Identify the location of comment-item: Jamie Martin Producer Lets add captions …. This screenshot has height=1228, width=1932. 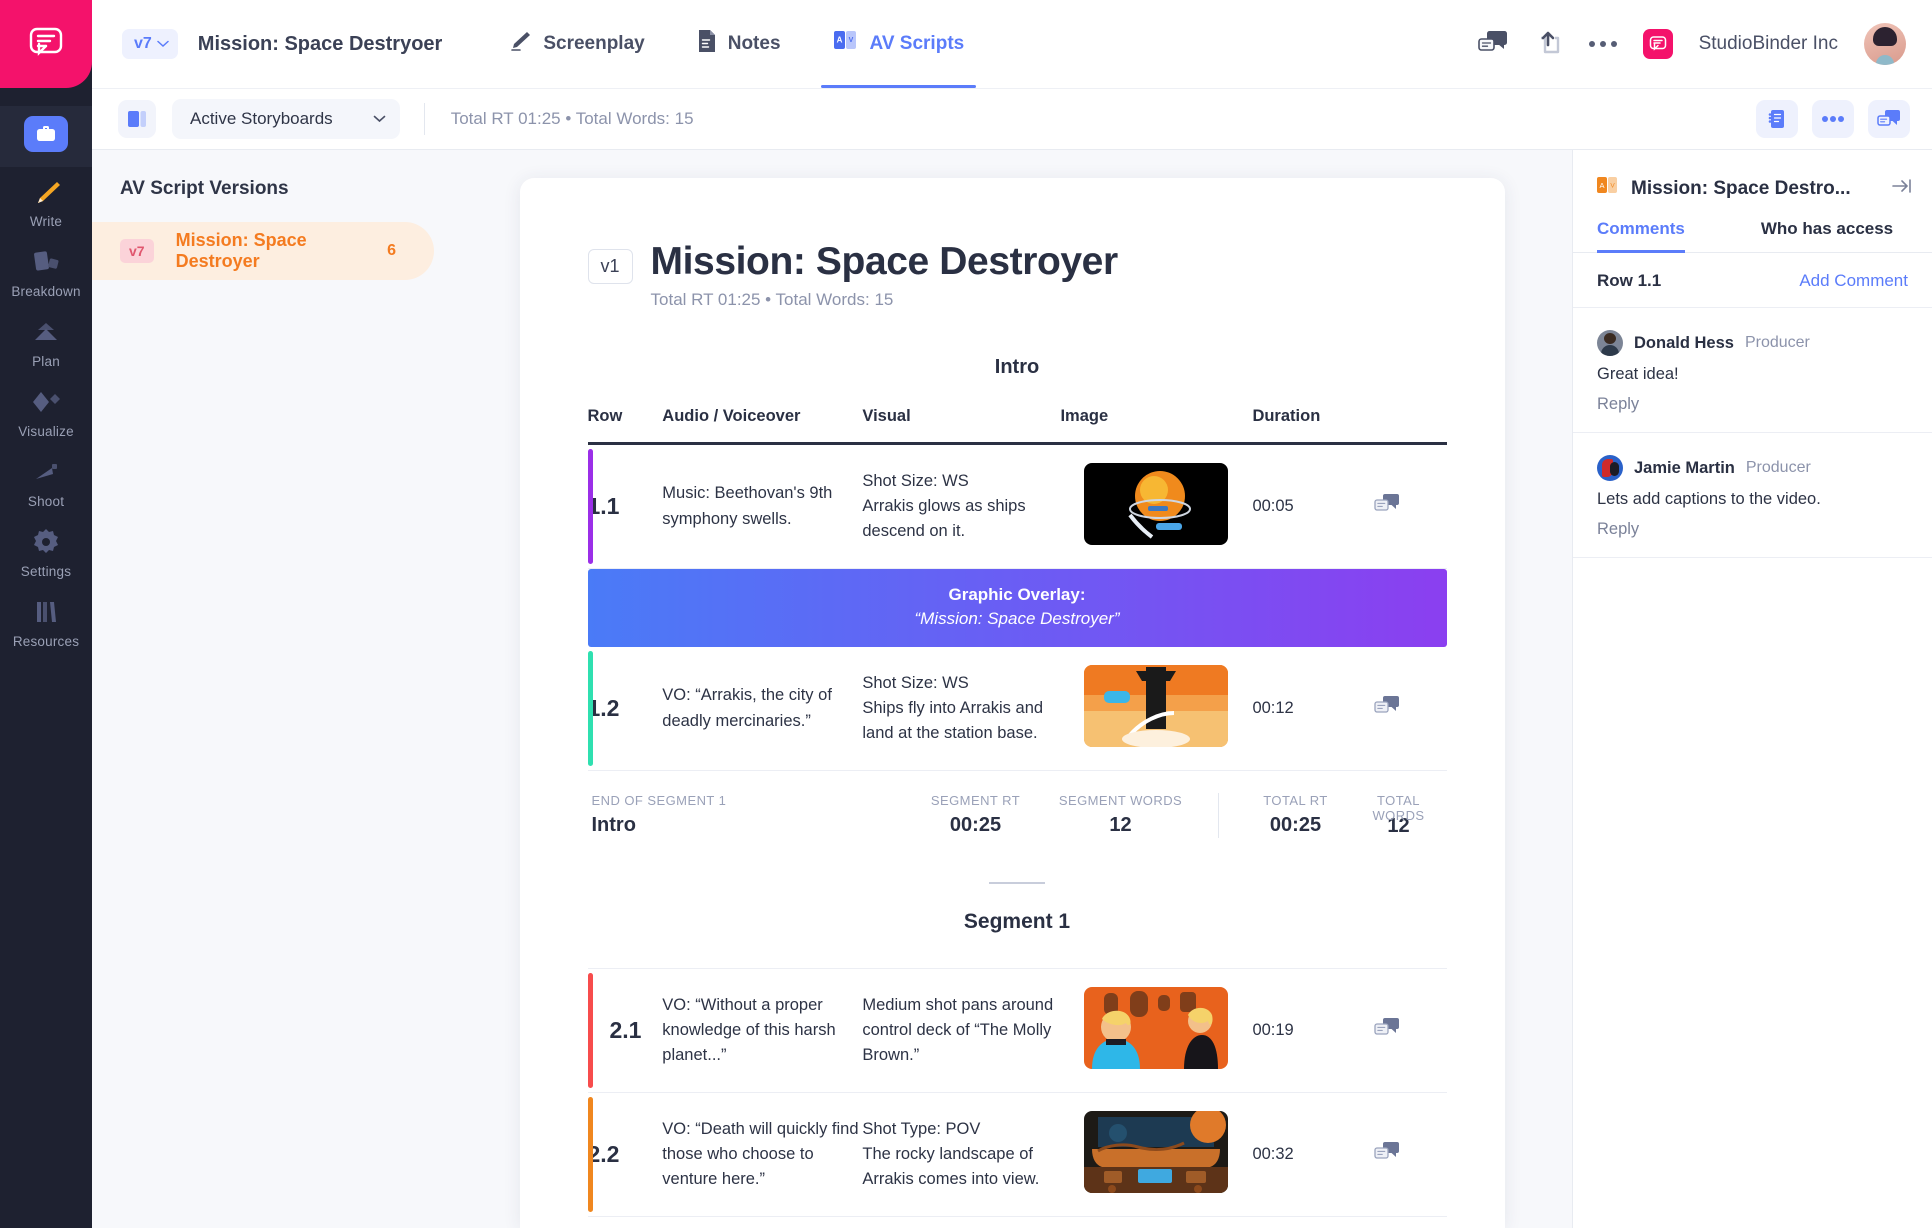
(1752, 495).